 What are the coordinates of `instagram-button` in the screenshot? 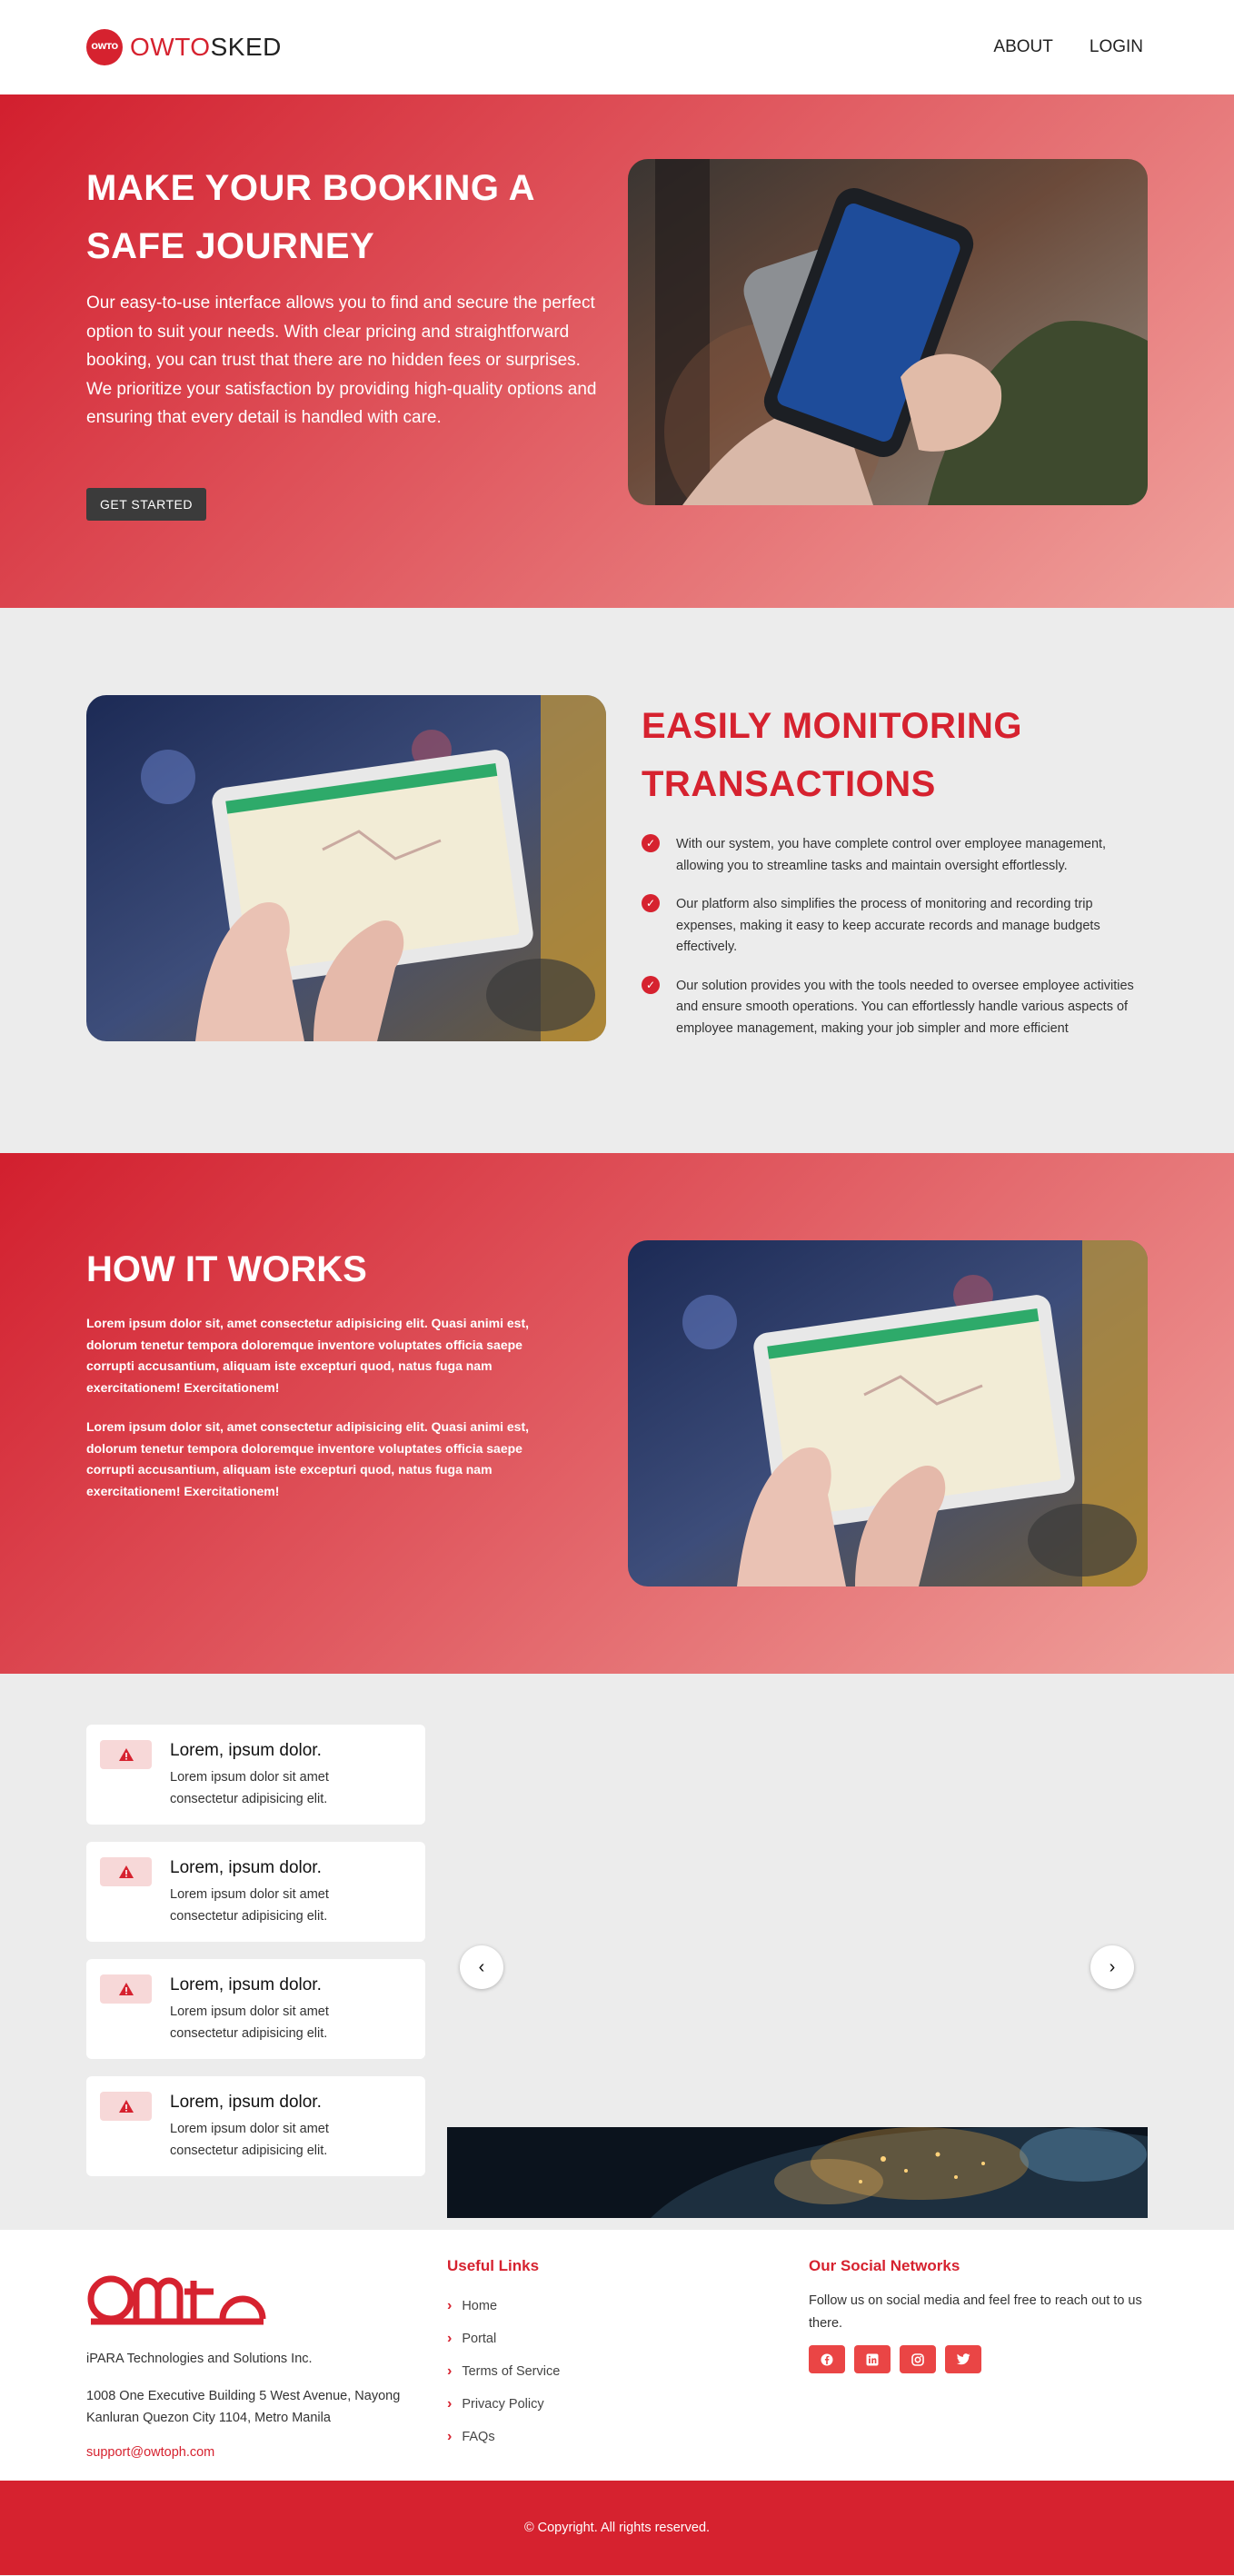 It's located at (918, 2359).